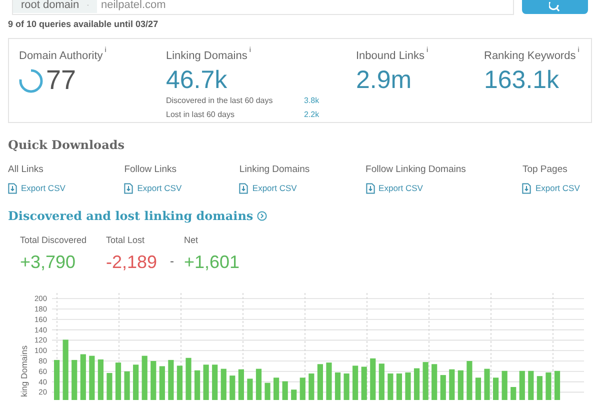  I want to click on total-label: Net, so click(191, 240).